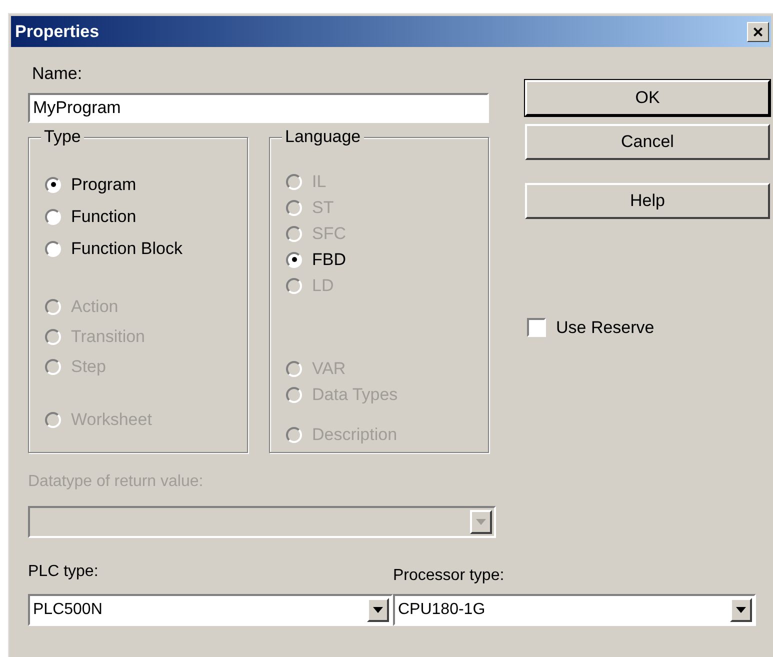 The height and width of the screenshot is (657, 773). Describe the element at coordinates (647, 98) in the screenshot. I see `dialog-button: OK` at that location.